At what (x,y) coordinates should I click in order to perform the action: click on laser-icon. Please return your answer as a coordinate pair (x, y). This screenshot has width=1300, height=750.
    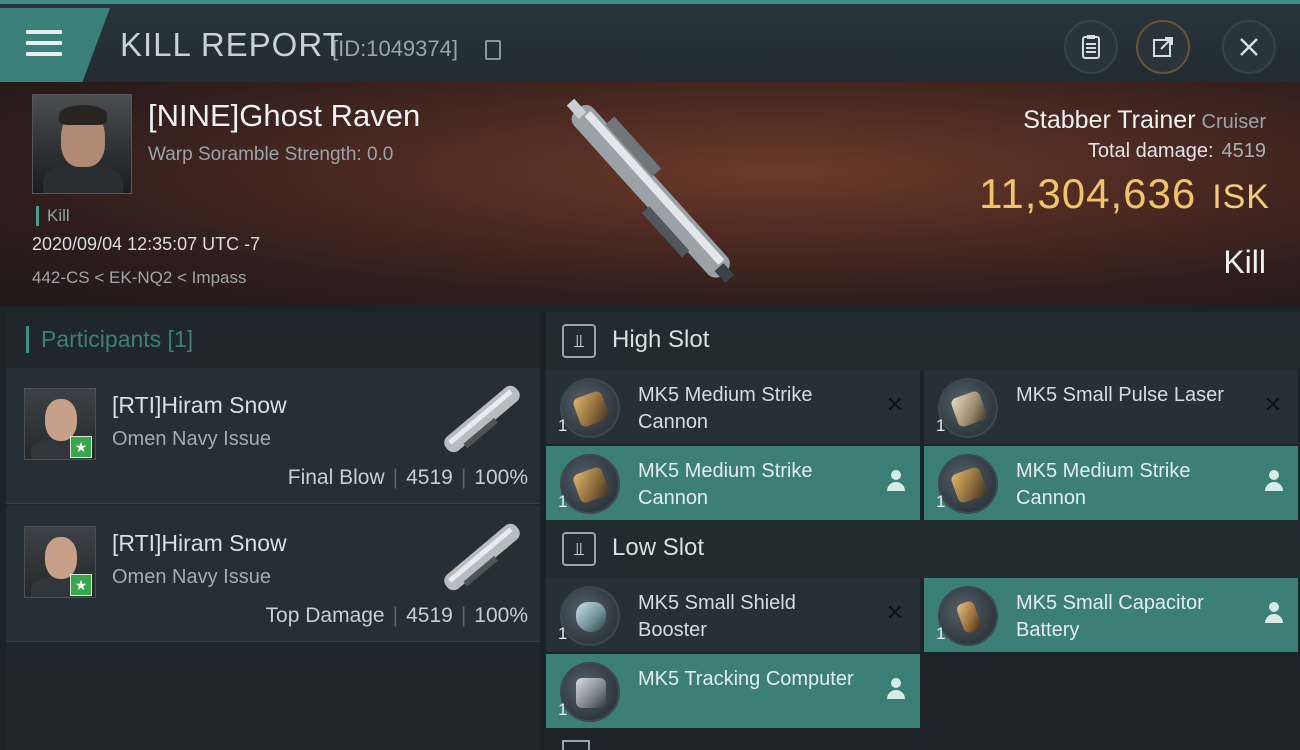
    Looking at the image, I should click on (968, 408).